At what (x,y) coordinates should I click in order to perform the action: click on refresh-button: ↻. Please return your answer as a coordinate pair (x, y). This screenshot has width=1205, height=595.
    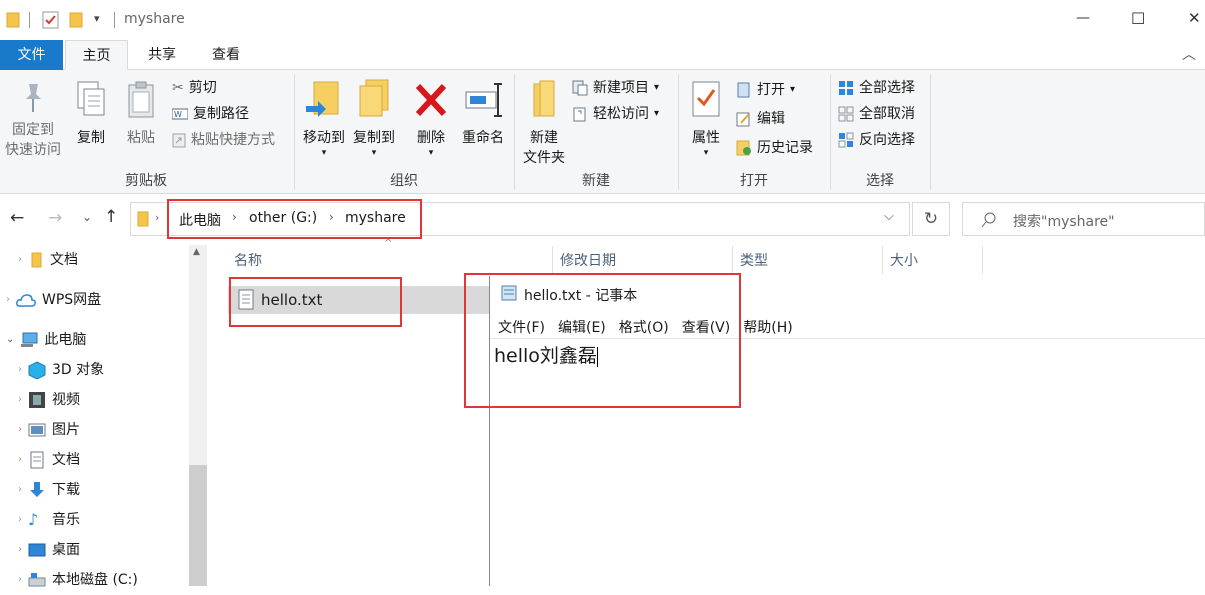
    Looking at the image, I should click on (931, 219).